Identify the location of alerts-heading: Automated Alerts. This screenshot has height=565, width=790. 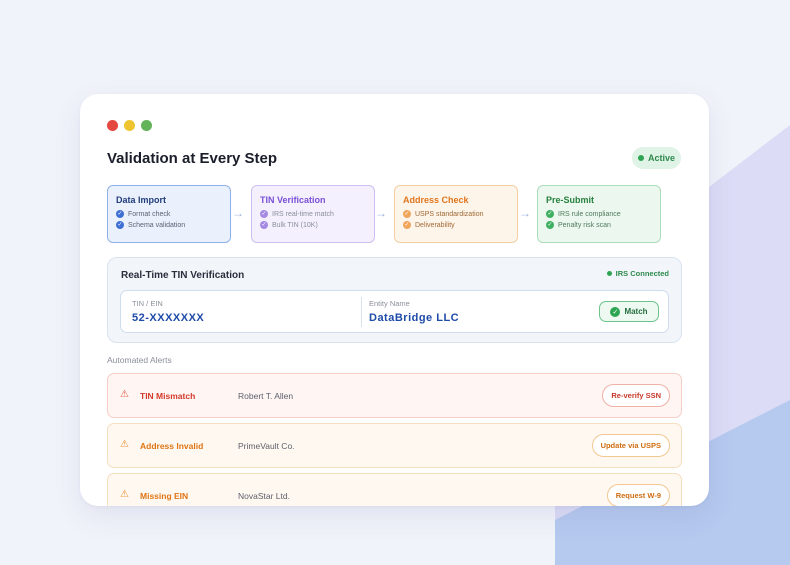
(139, 360).